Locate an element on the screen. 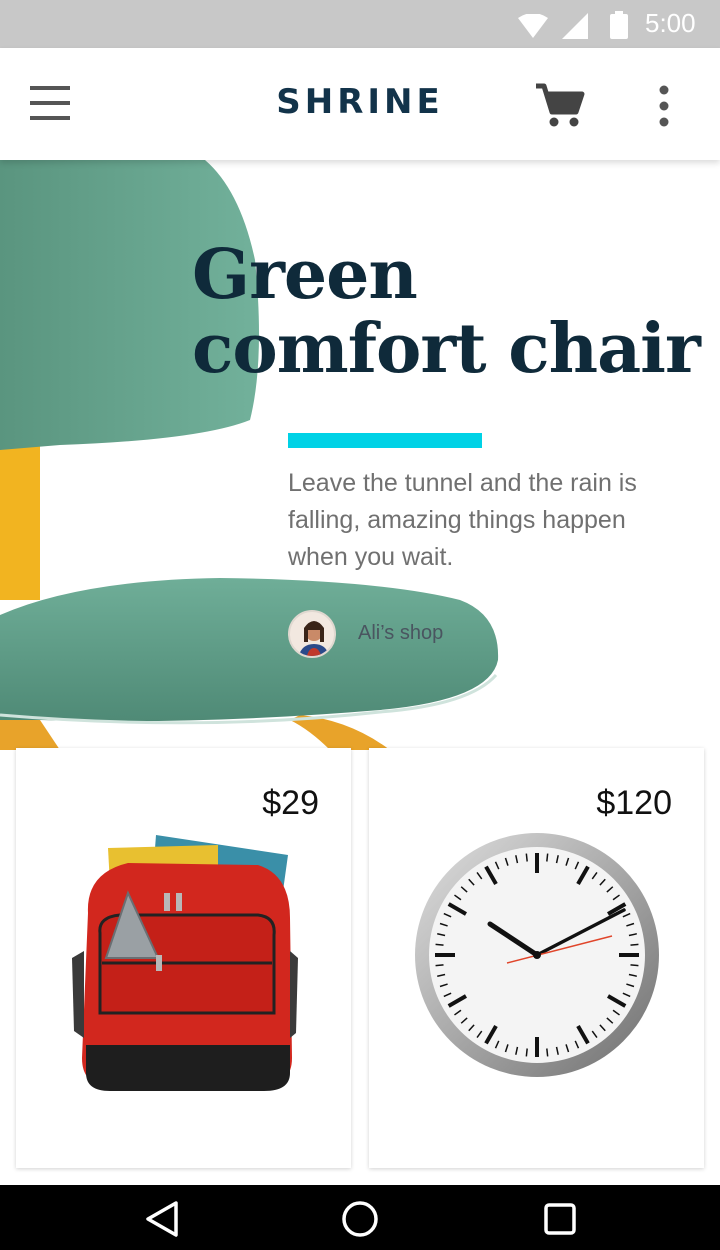 The image size is (720, 1250). hero-title-line2: comfort chair is located at coordinates (446, 349).